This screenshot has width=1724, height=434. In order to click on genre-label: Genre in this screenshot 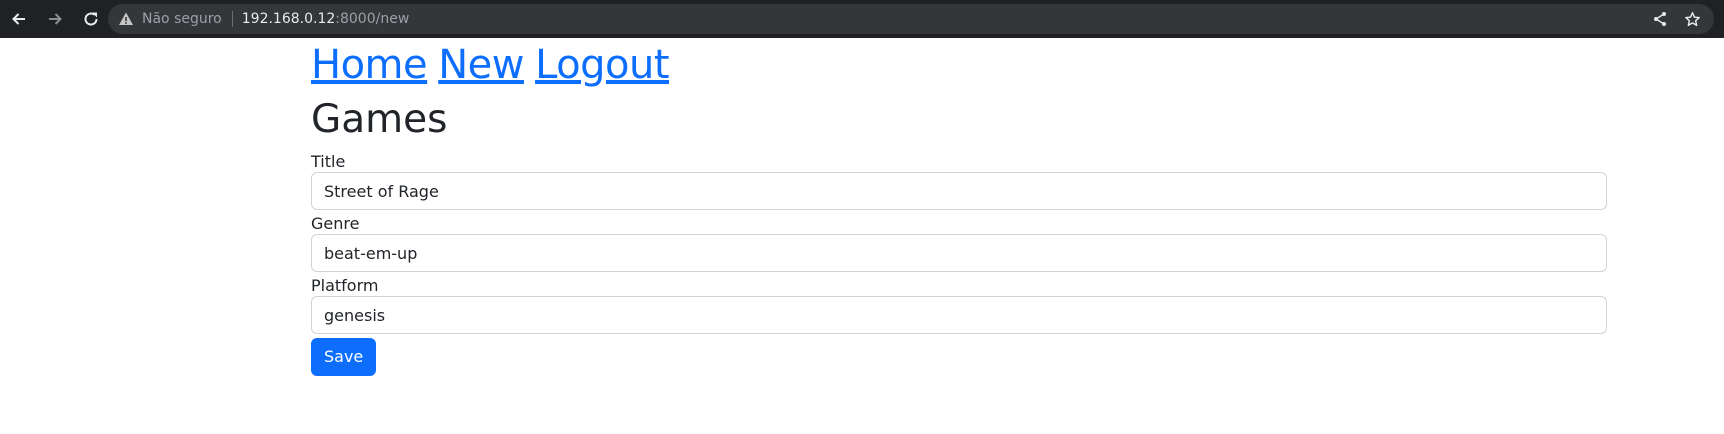, I will do `click(335, 223)`.